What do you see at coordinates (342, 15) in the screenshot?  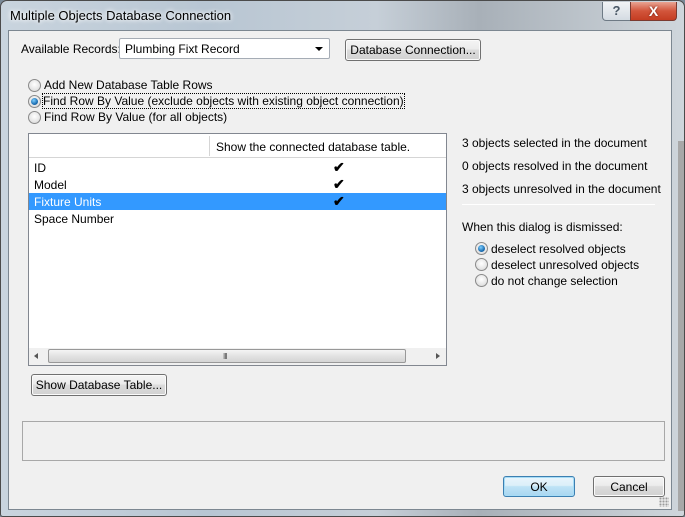 I see `title-bar: Multiple Objects Database Connection ? X` at bounding box center [342, 15].